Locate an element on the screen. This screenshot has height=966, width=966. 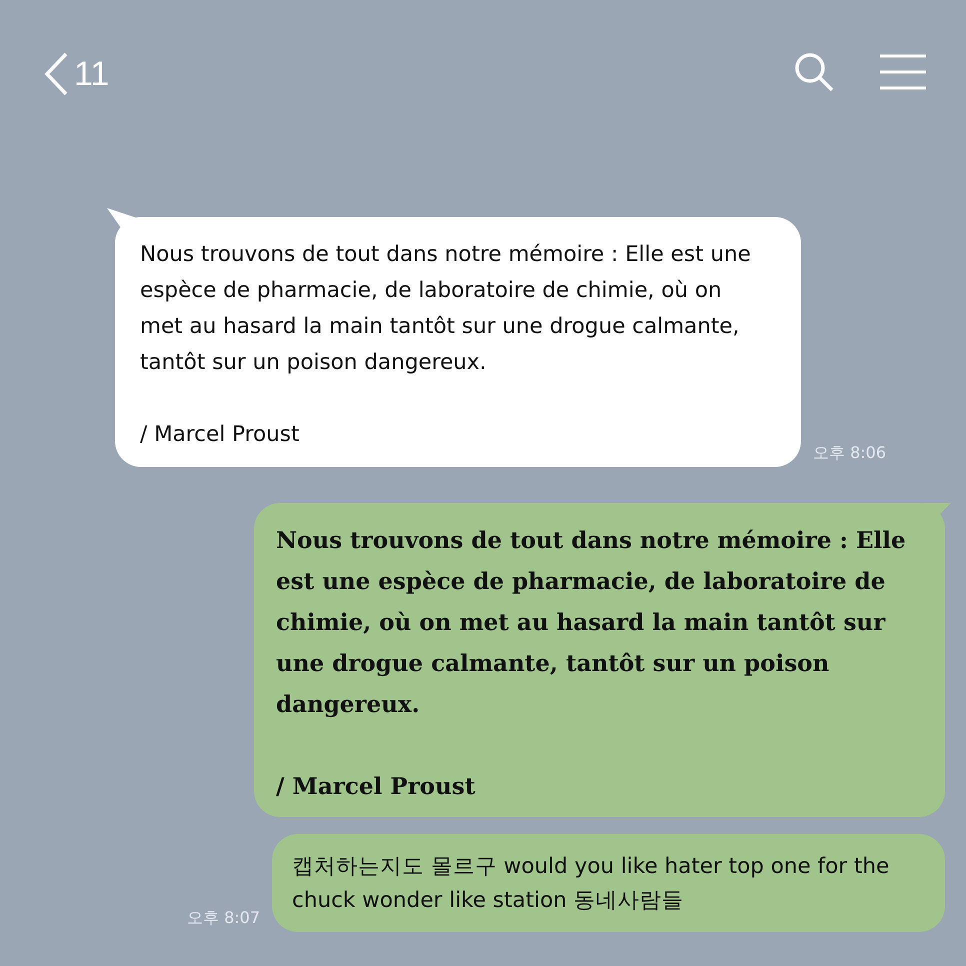
message-time: 오후 8:06 is located at coordinates (849, 453).